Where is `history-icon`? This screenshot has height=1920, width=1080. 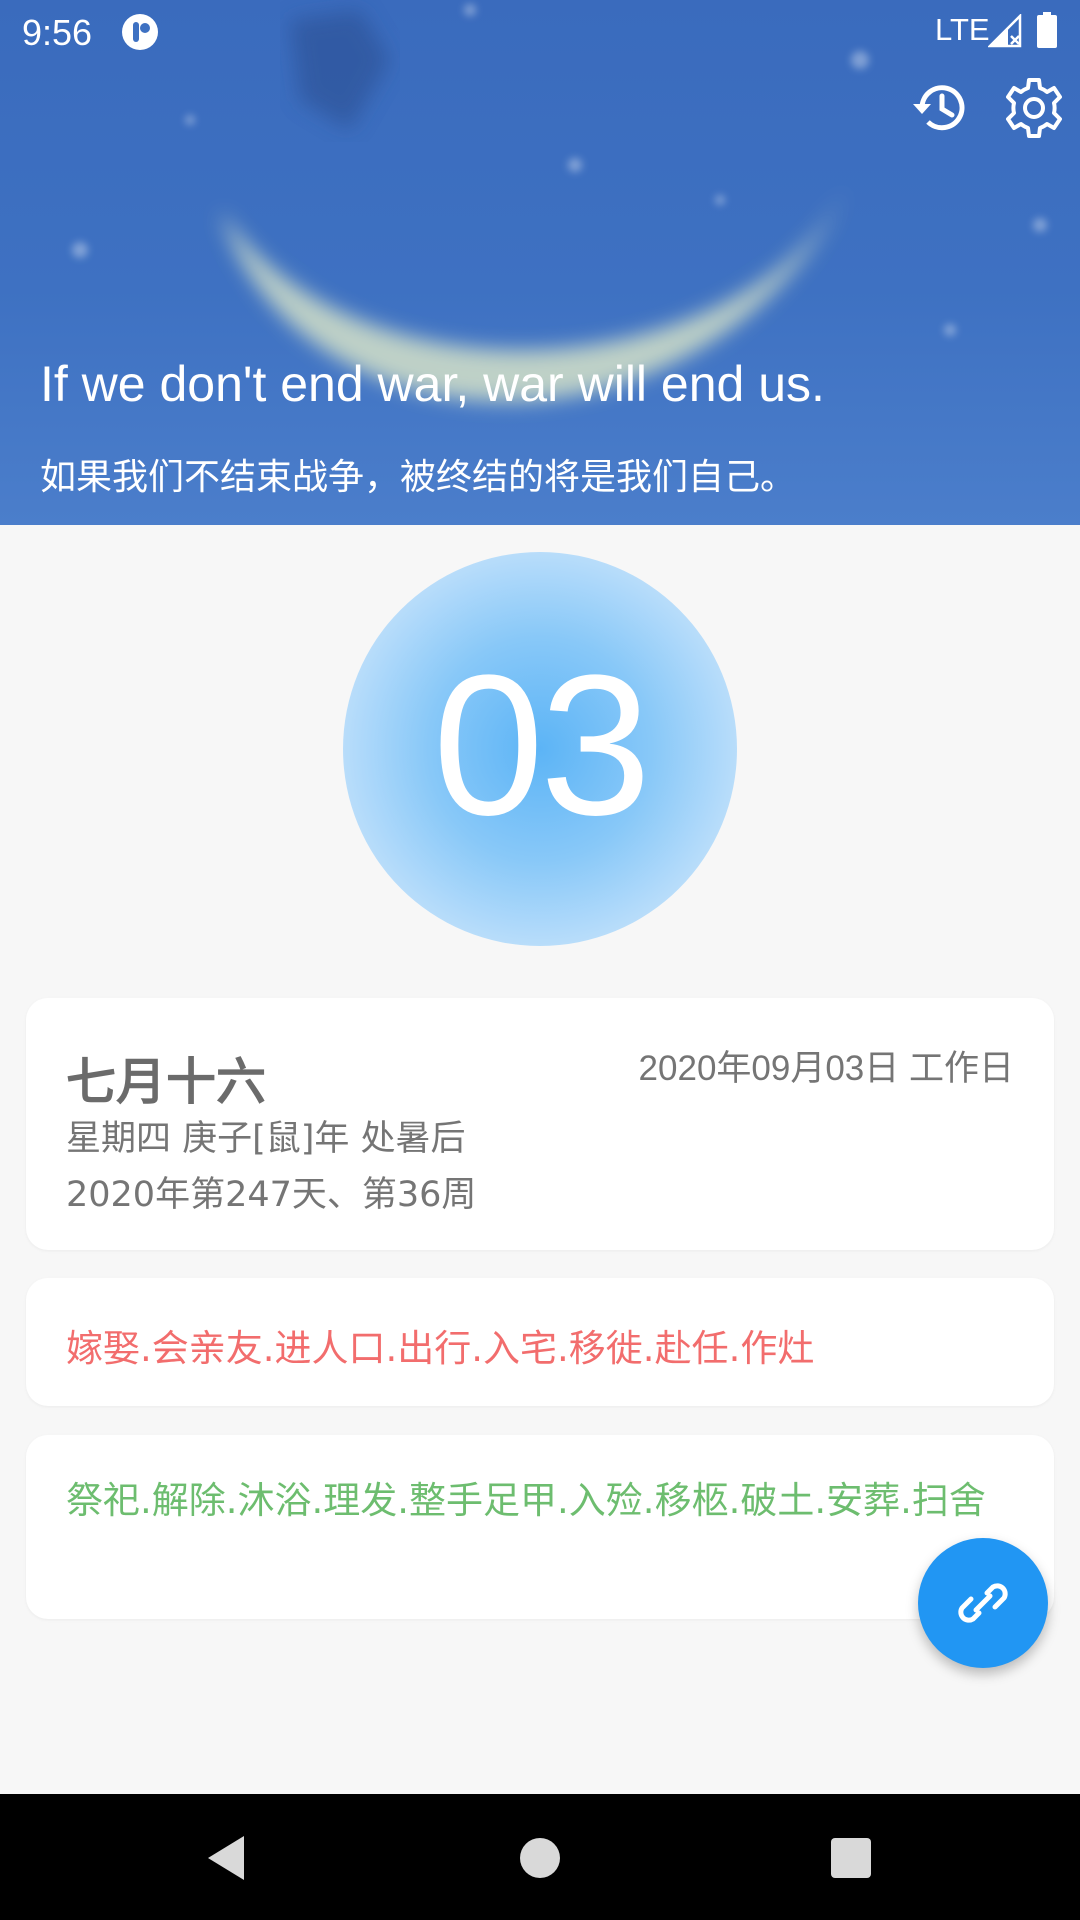 history-icon is located at coordinates (939, 108).